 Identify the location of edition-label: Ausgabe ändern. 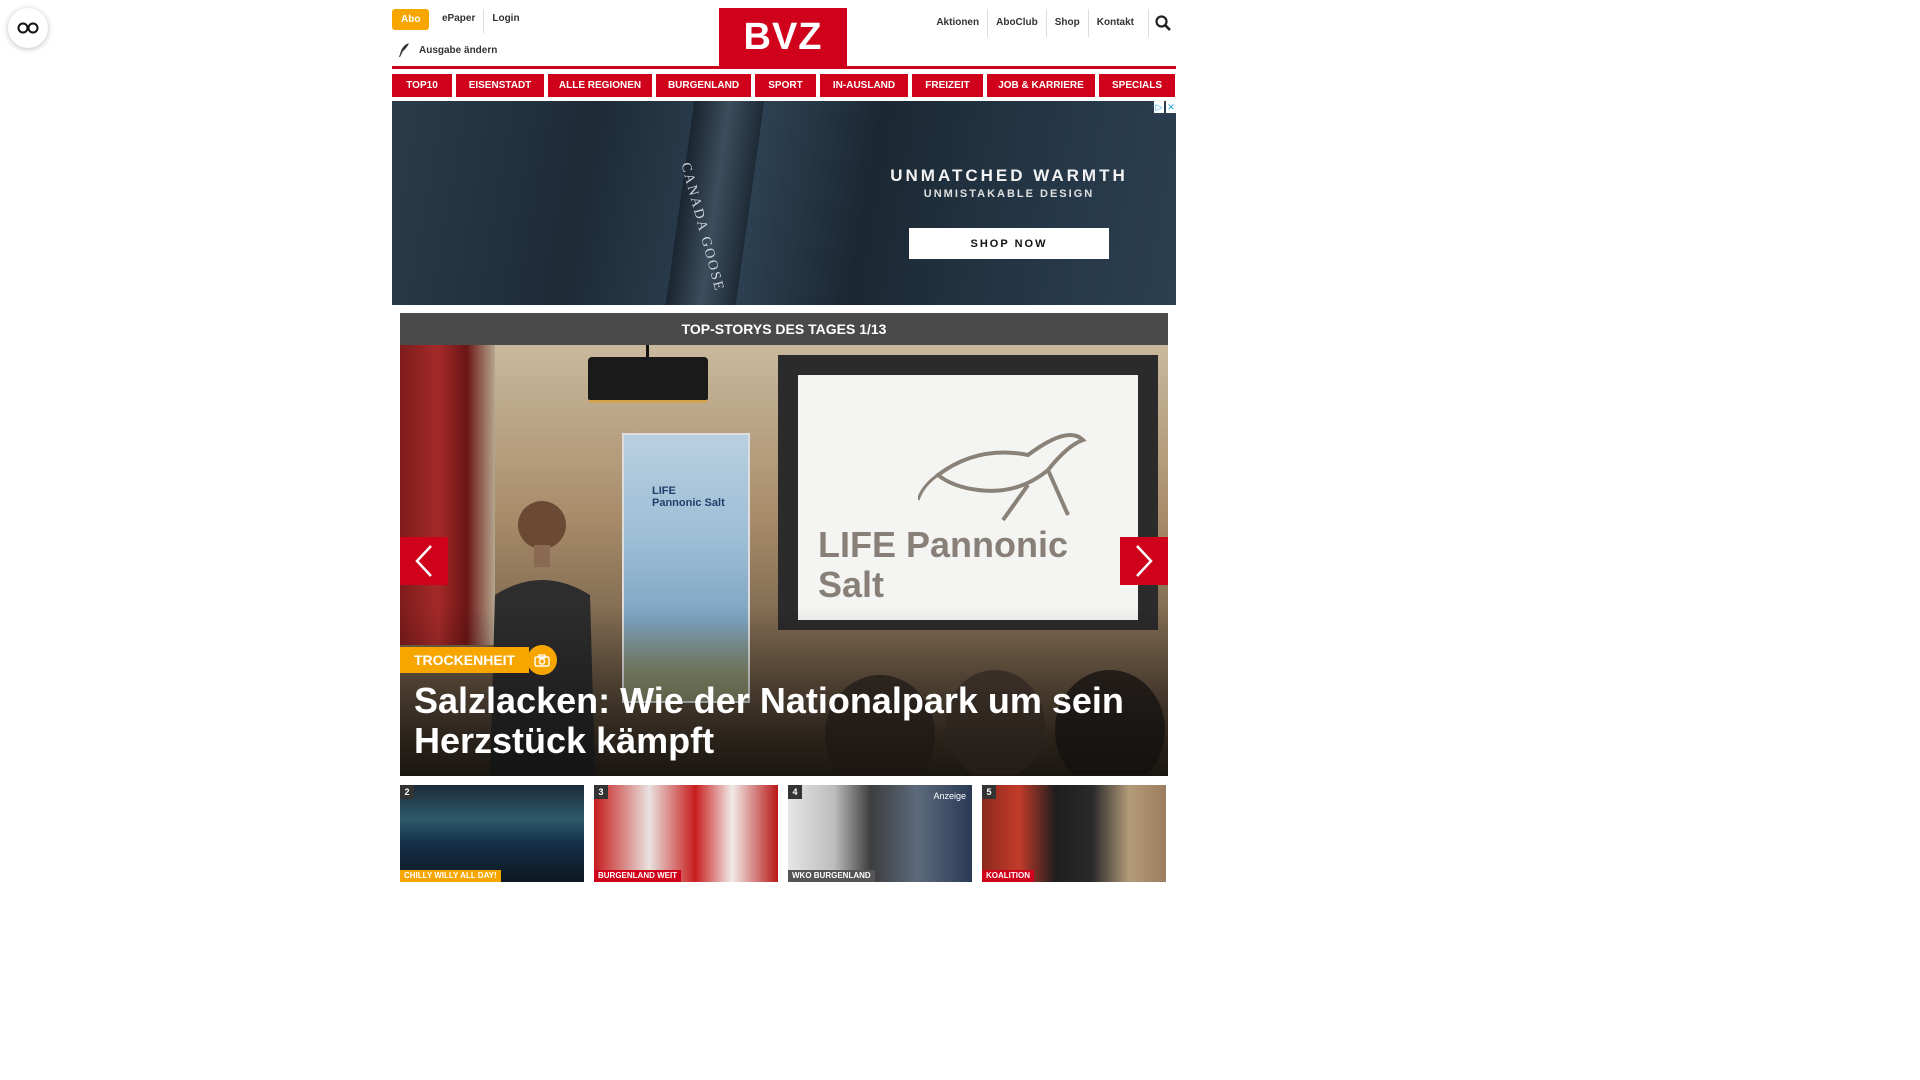
(458, 50).